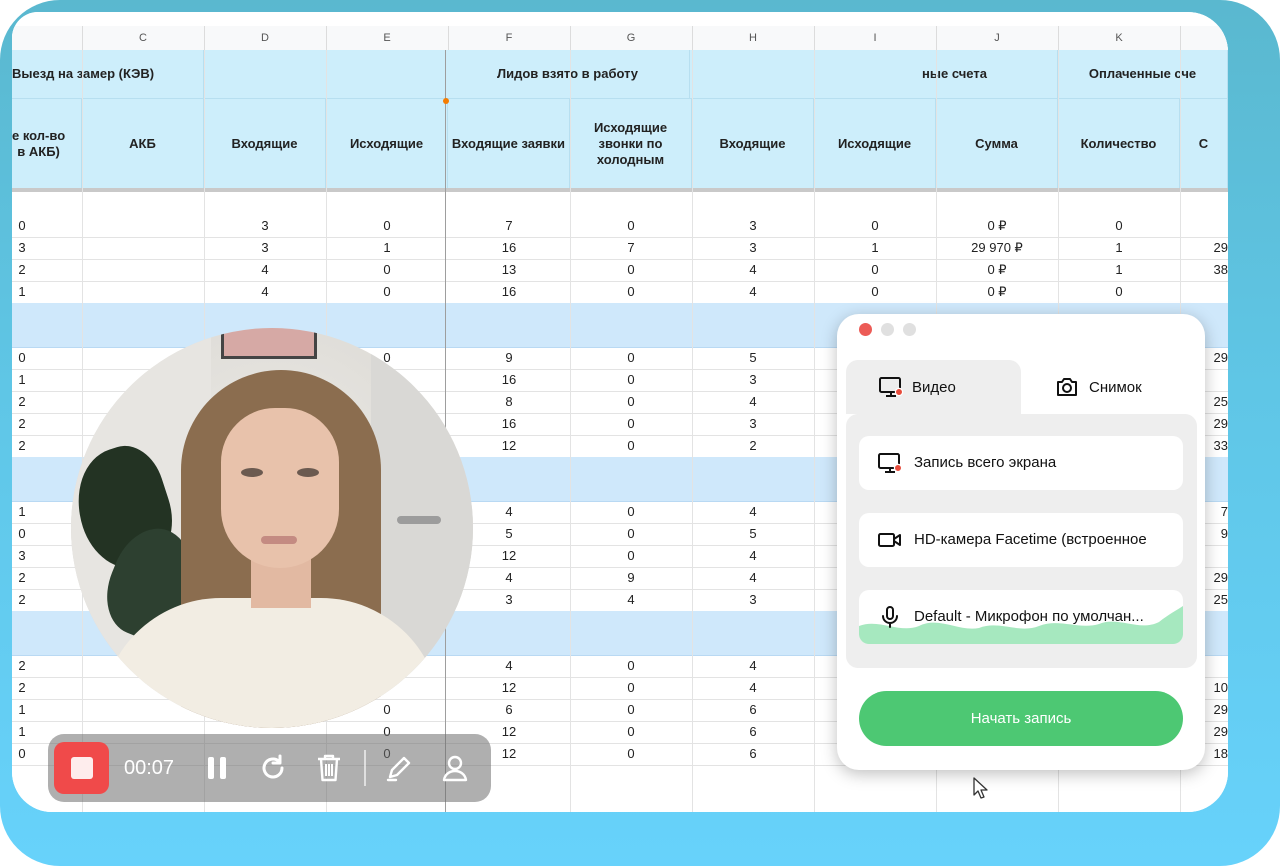  I want to click on group-header: ные счета, so click(955, 74).